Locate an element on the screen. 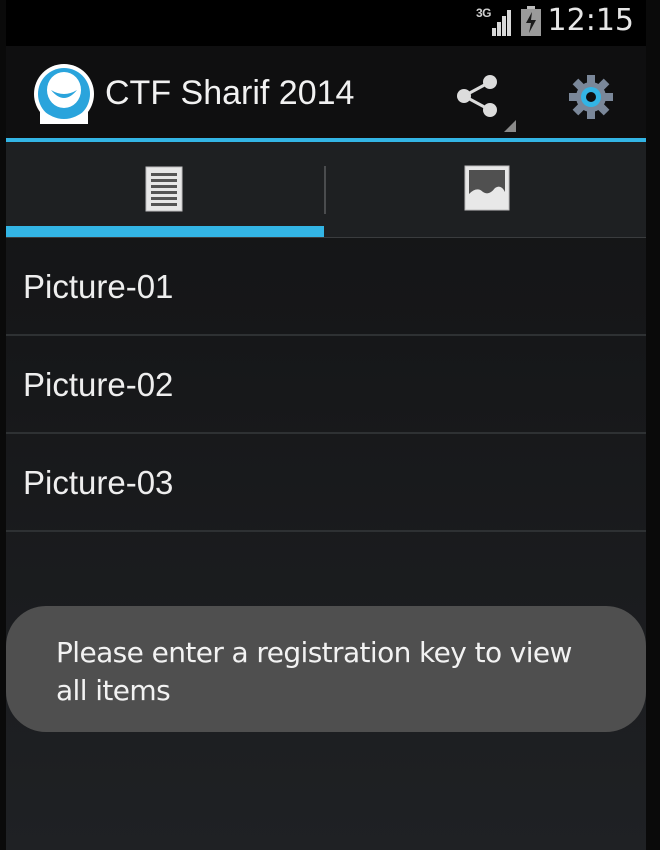  share-icon is located at coordinates (480, 96).